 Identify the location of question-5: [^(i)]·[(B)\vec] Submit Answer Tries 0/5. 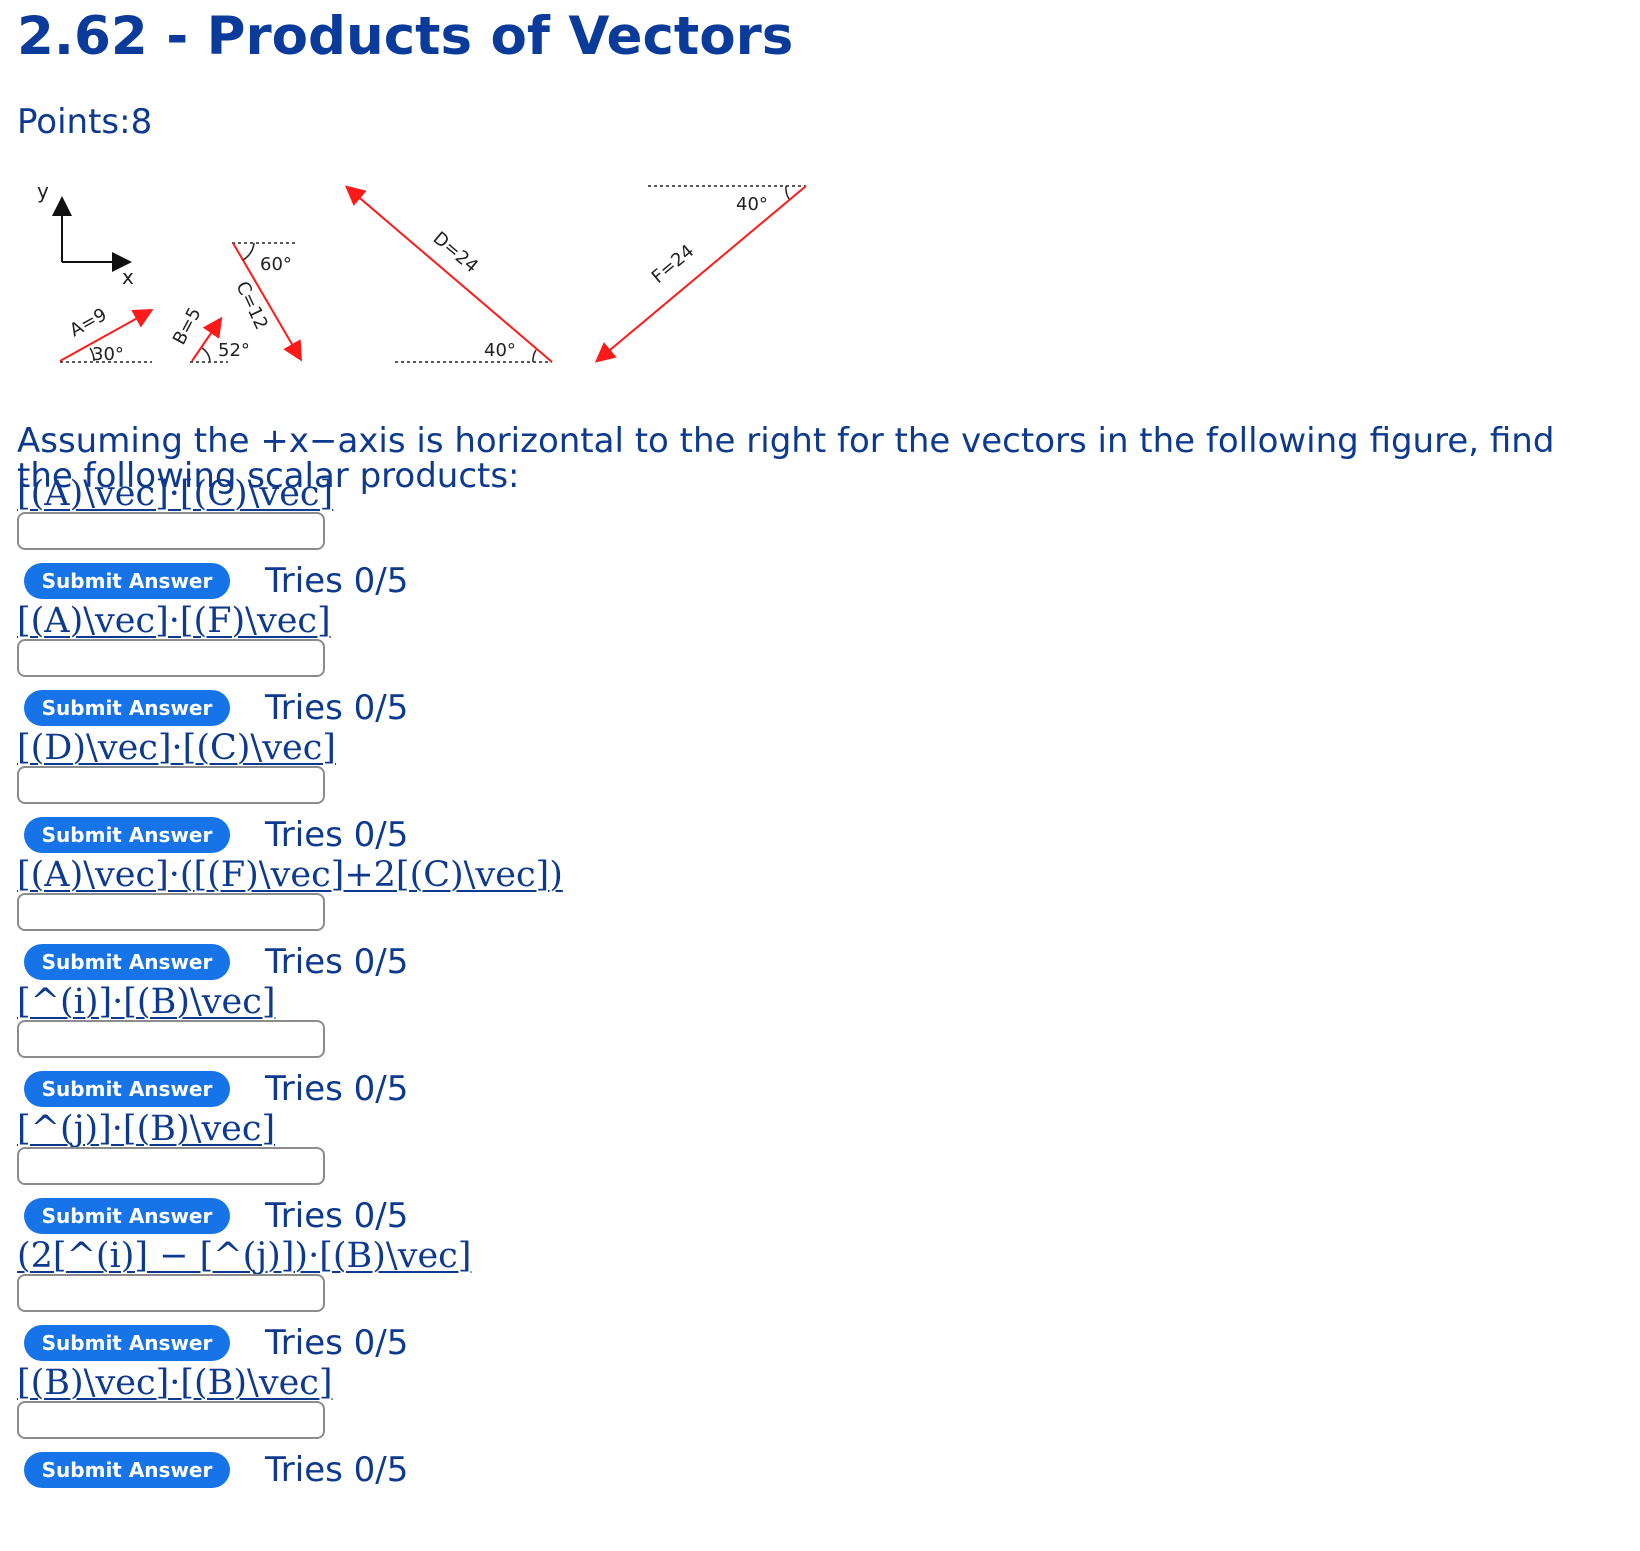
(617, 1047).